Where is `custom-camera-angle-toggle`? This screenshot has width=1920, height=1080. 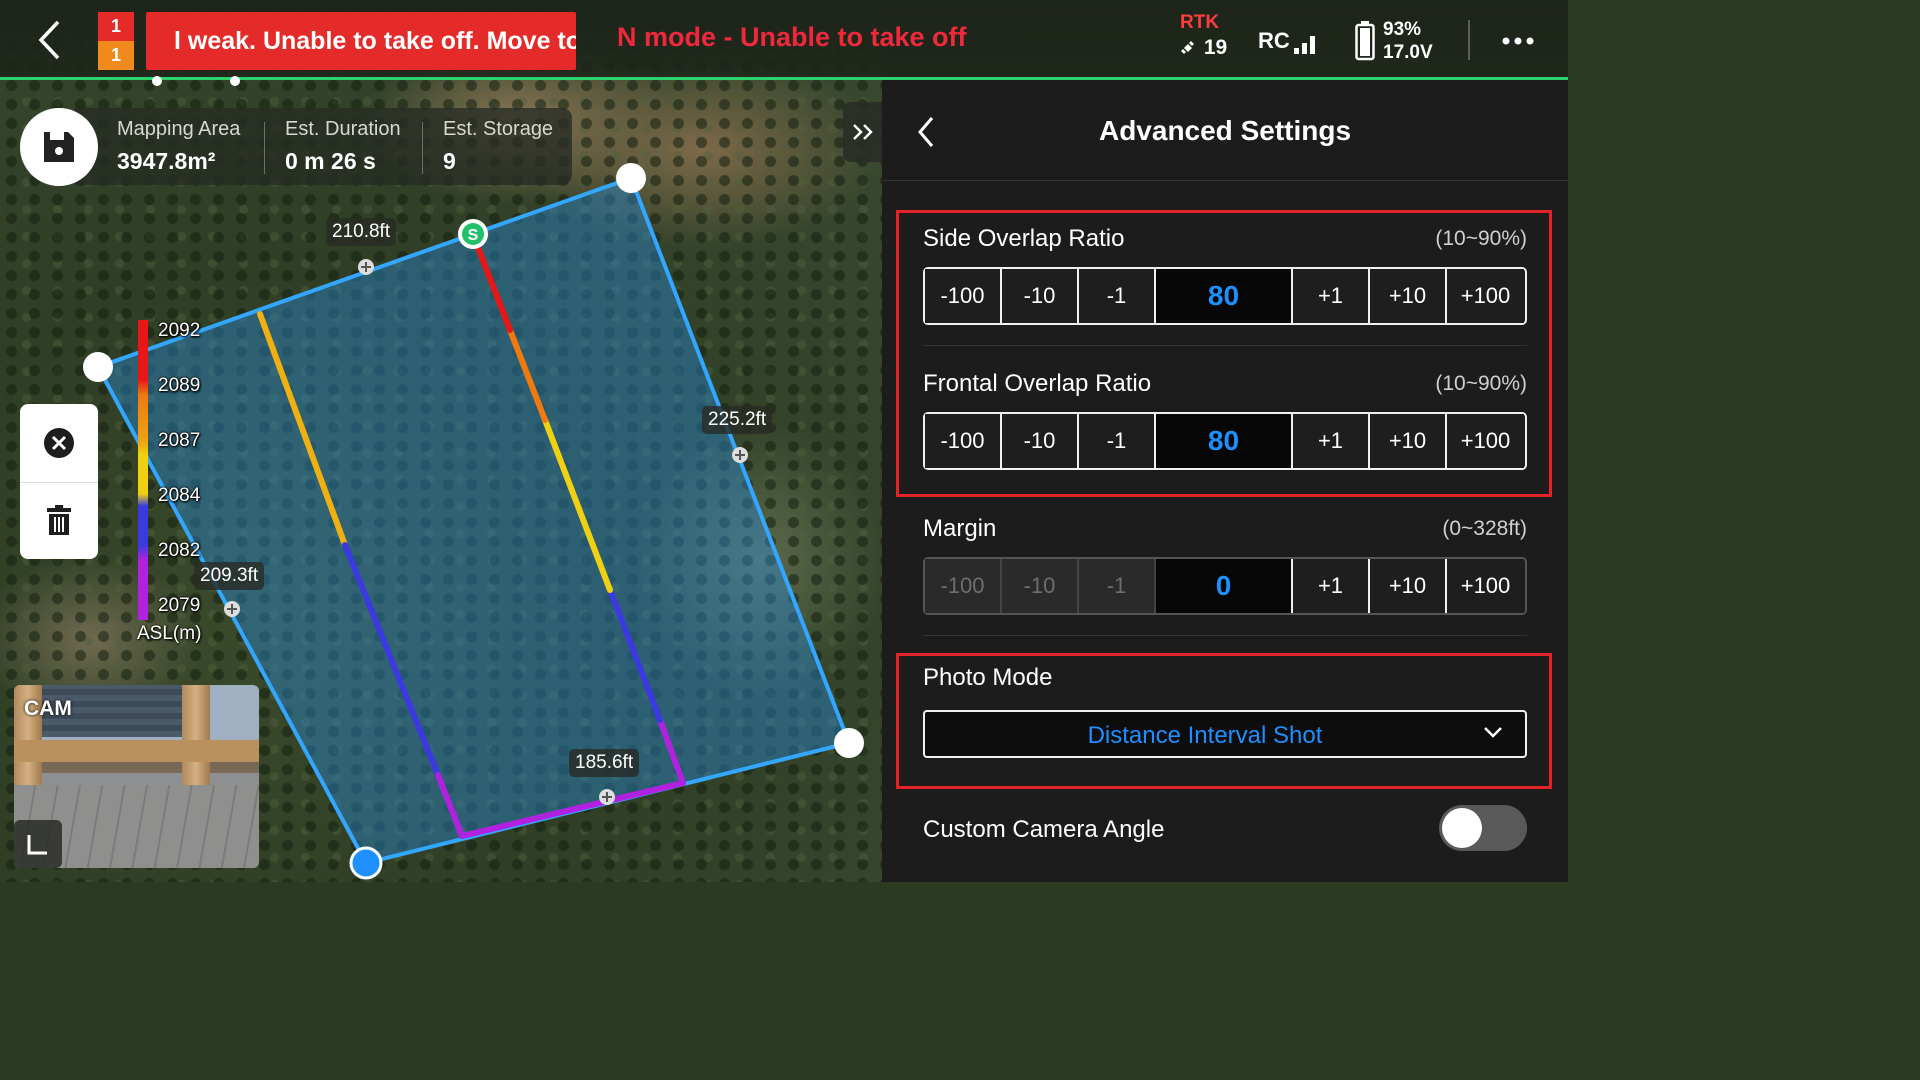
custom-camera-angle-toggle is located at coordinates (1483, 828).